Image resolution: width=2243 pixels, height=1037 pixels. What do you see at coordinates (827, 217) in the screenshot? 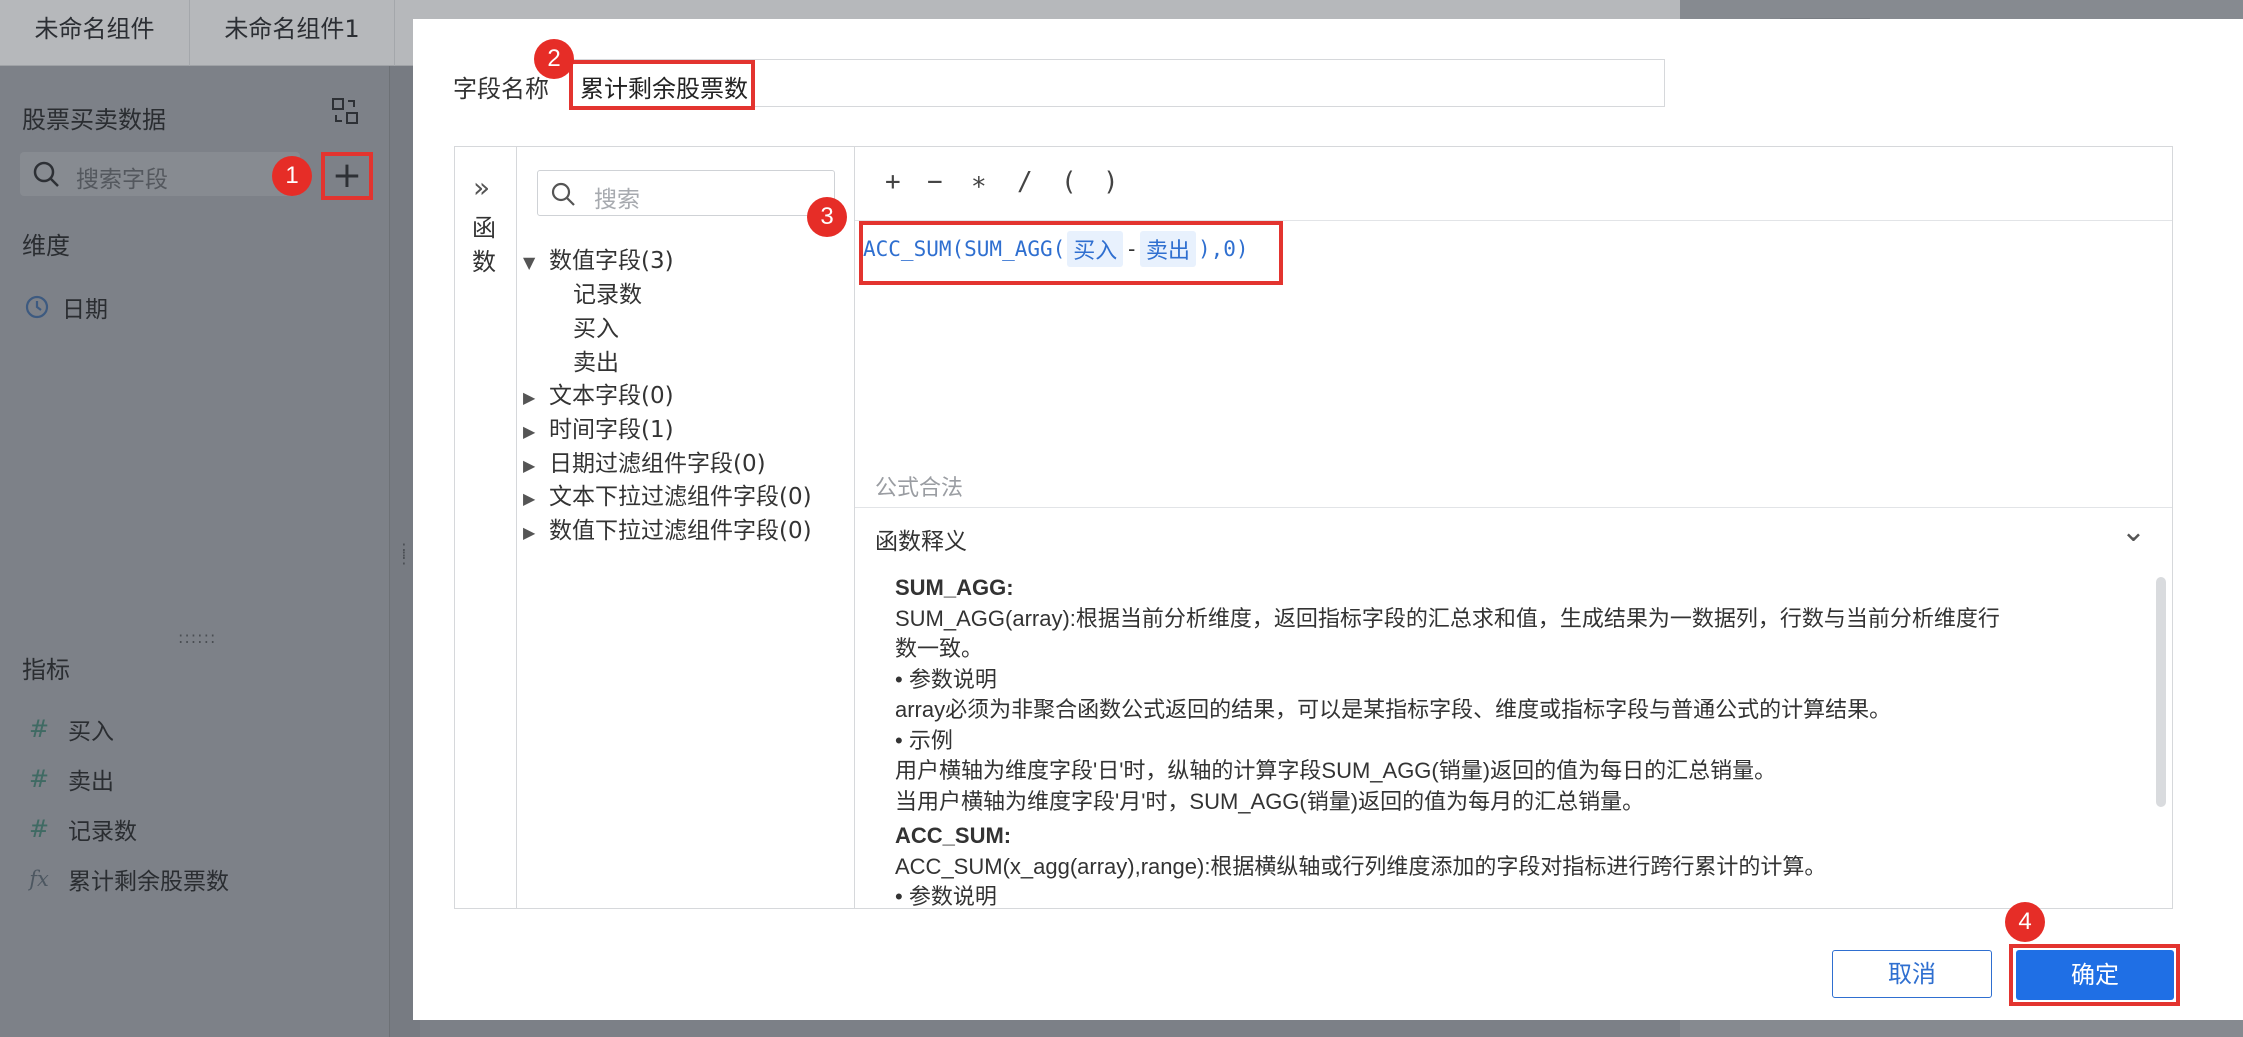
I see `step-badge-3: 3` at bounding box center [827, 217].